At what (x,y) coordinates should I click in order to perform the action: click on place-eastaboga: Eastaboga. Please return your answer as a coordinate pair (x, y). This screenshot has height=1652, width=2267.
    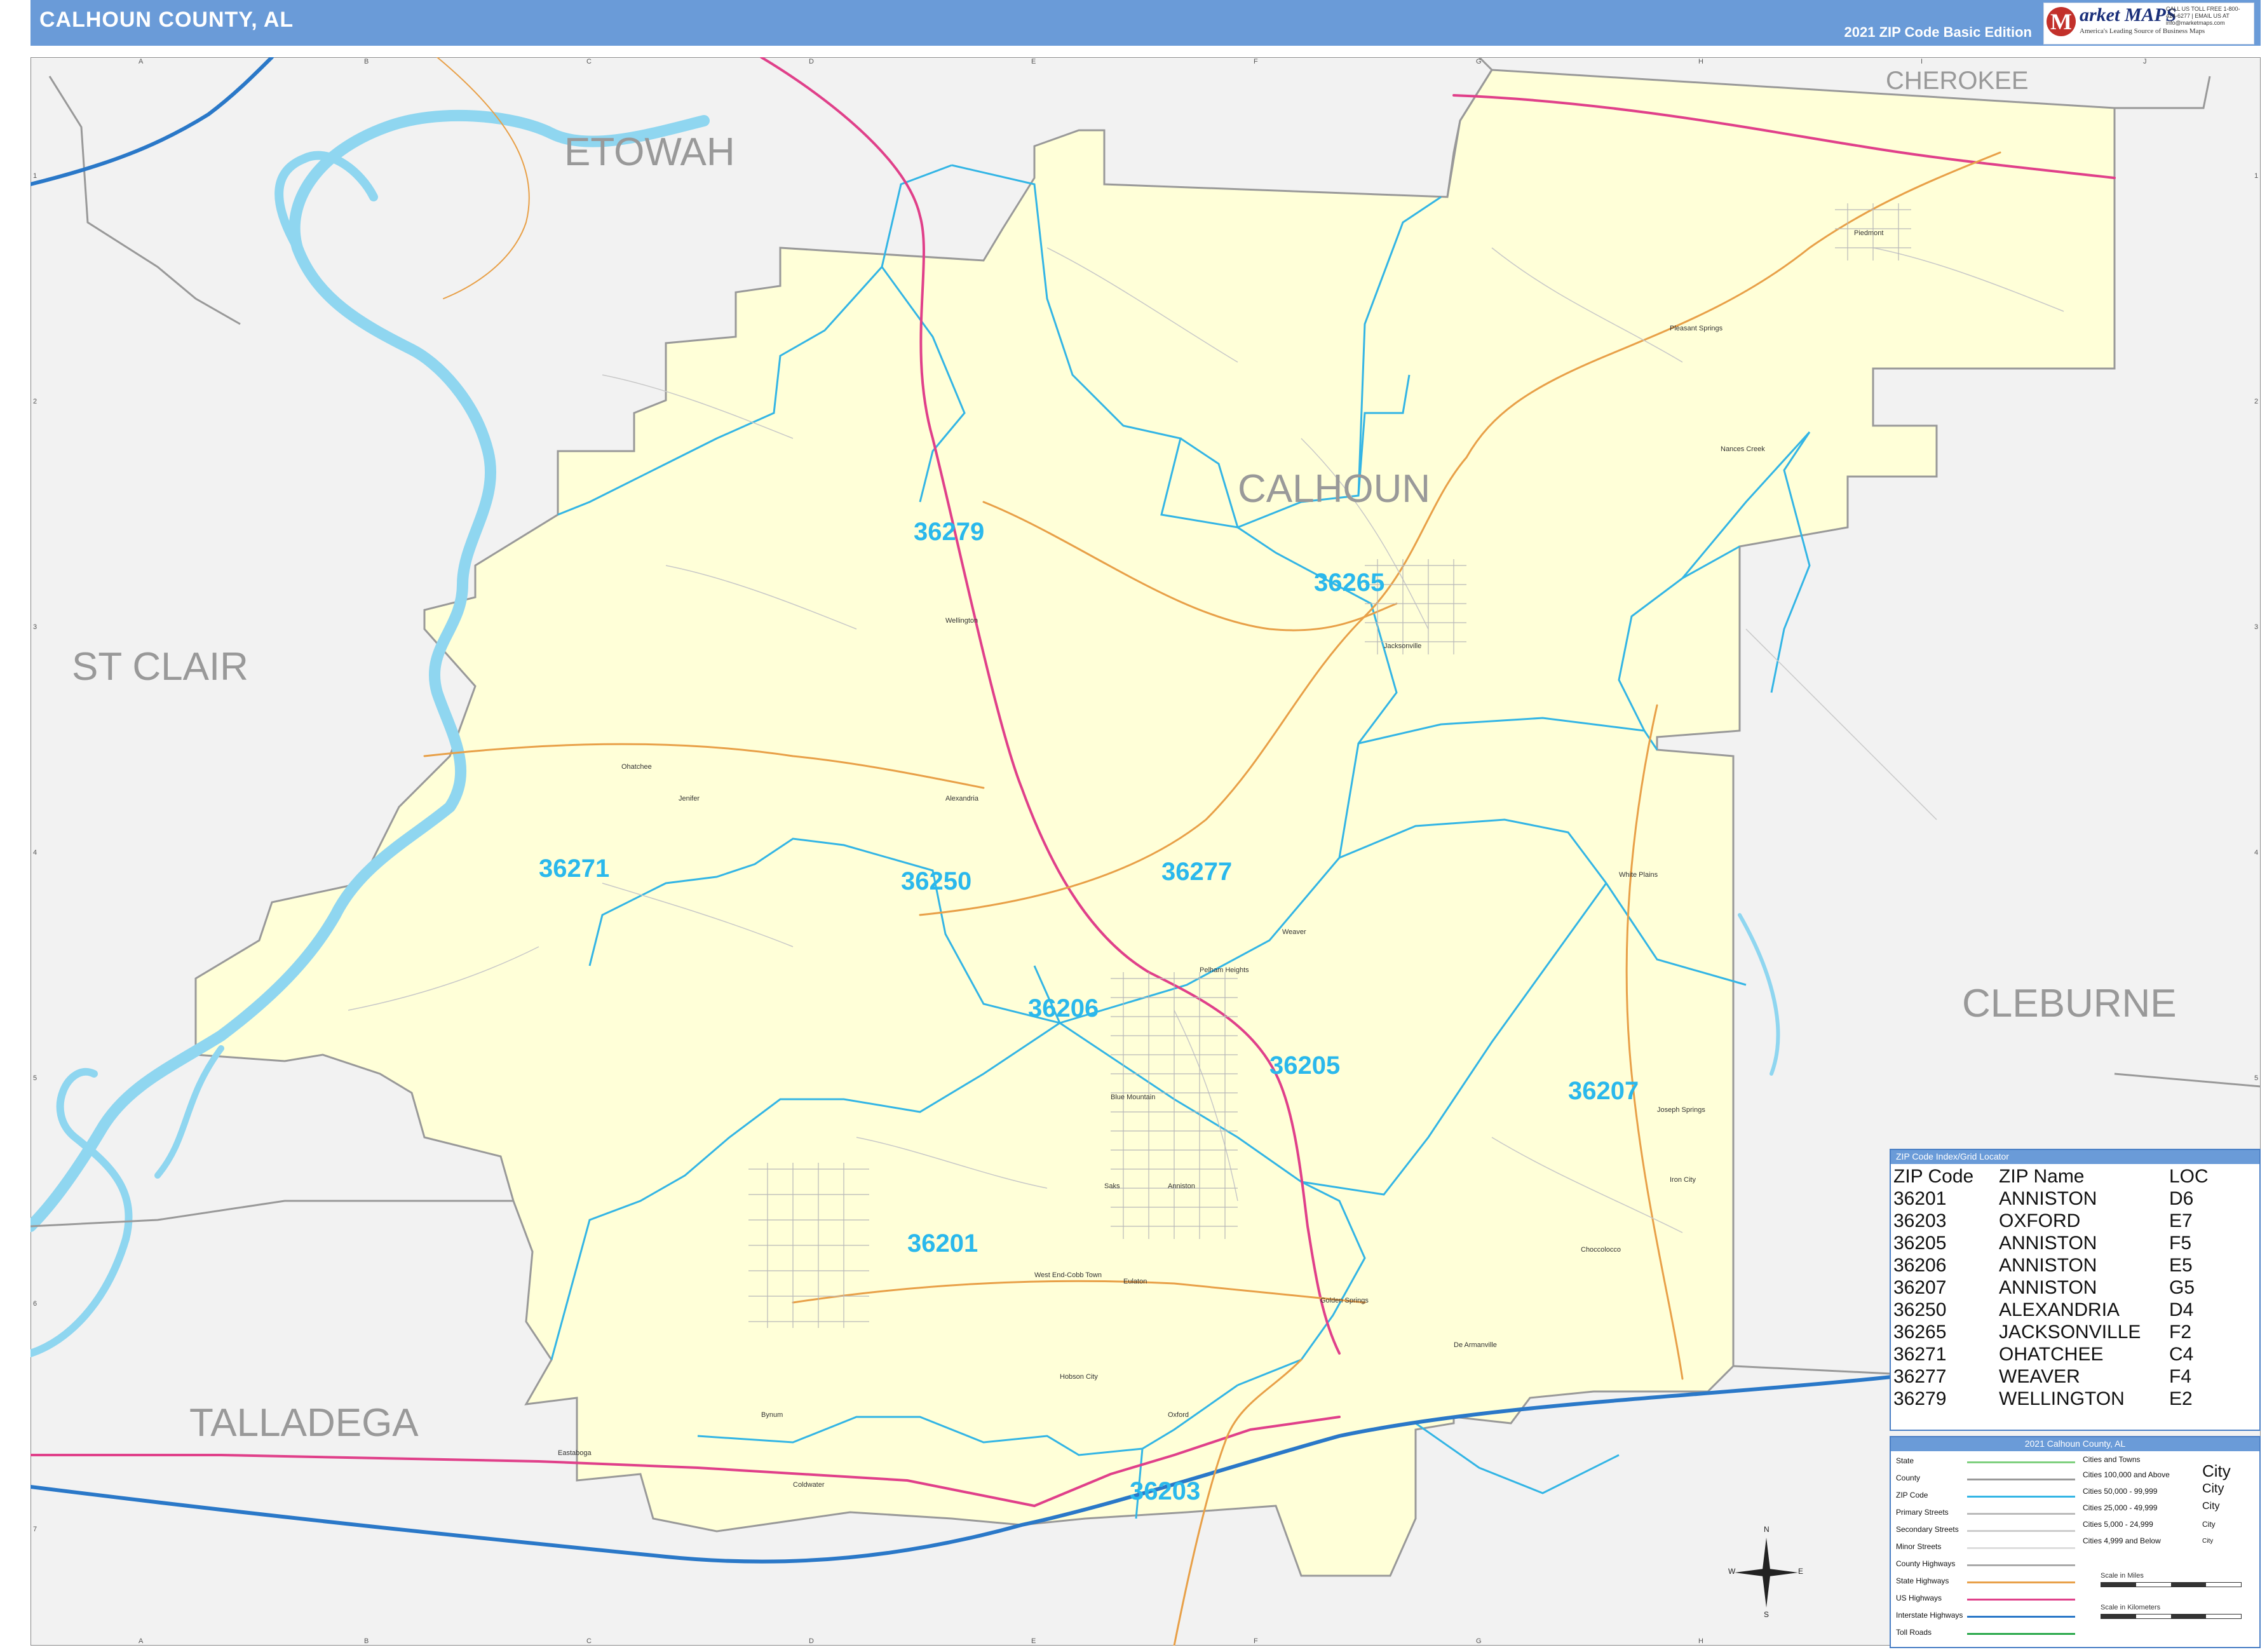
    Looking at the image, I should click on (575, 1453).